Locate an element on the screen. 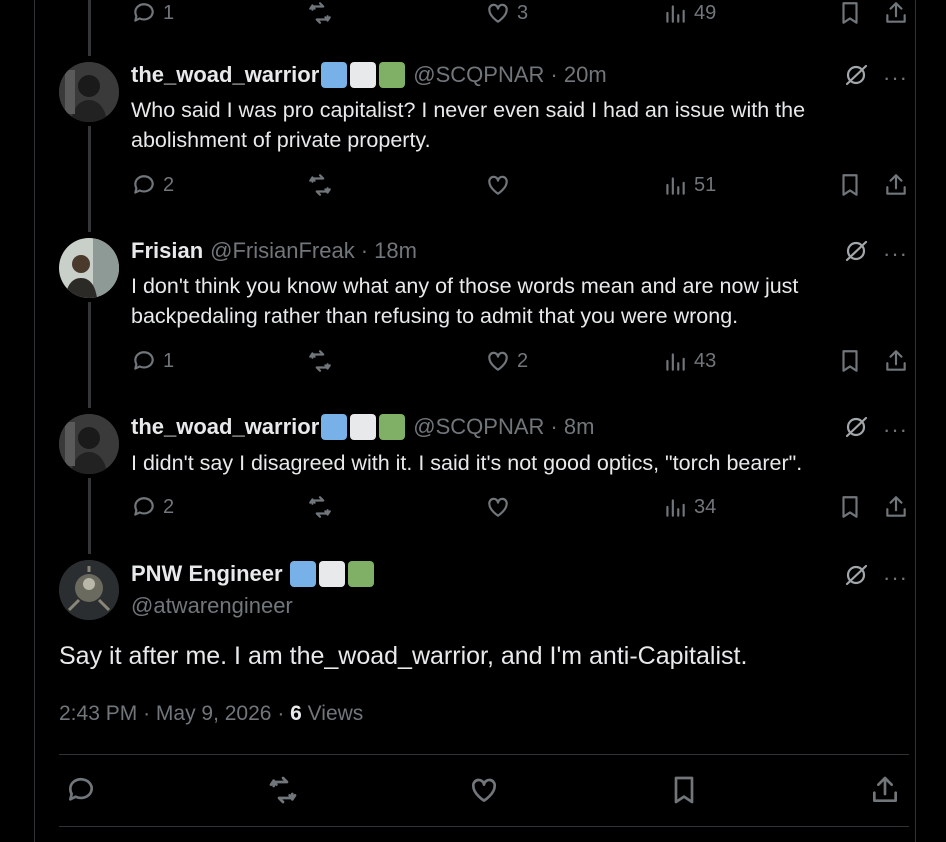 The height and width of the screenshot is (842, 946). views-count: 51 is located at coordinates (705, 184).